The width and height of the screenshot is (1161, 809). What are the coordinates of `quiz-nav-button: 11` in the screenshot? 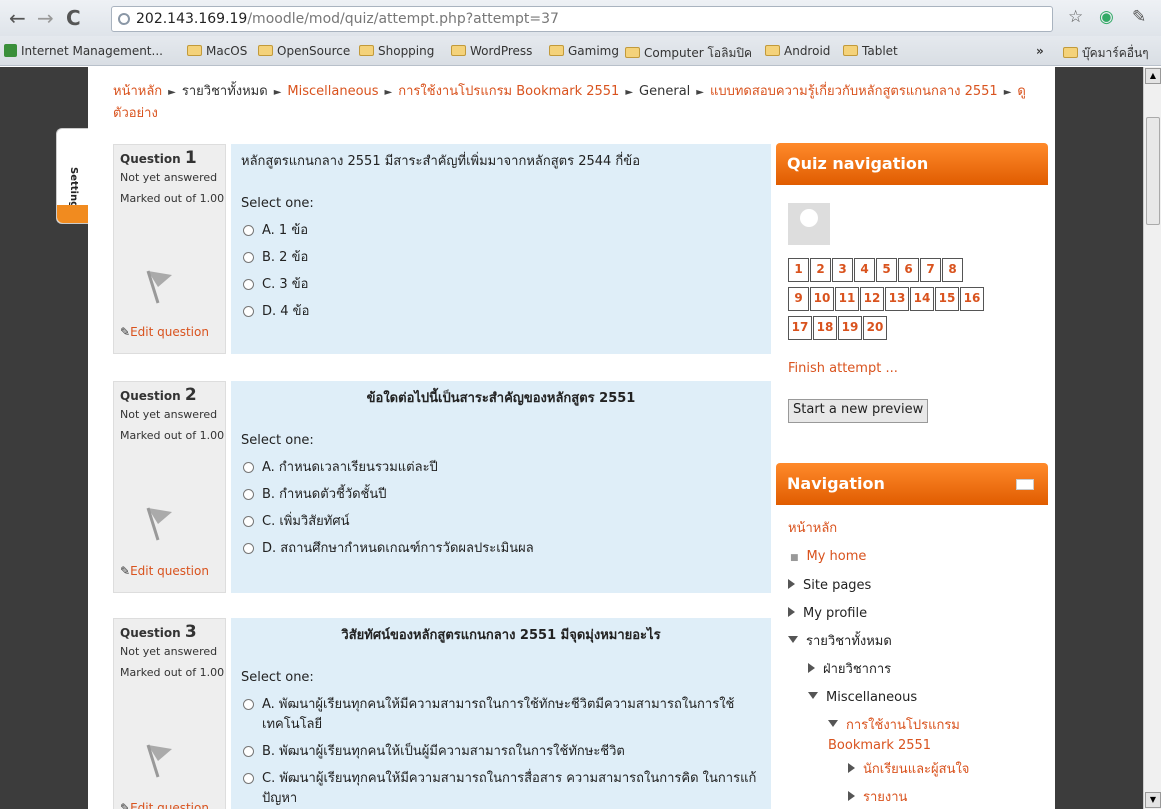 It's located at (847, 299).